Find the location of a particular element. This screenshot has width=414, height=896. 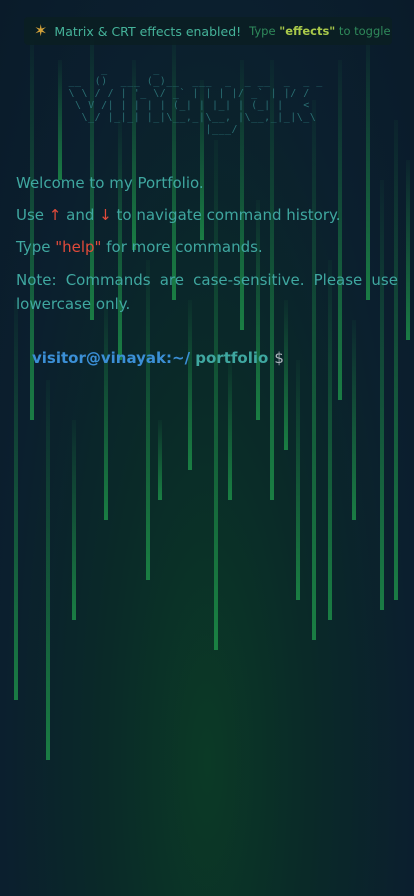

history-hint-line: Use ↑ and ↓ to navigate command history. is located at coordinates (178, 215).